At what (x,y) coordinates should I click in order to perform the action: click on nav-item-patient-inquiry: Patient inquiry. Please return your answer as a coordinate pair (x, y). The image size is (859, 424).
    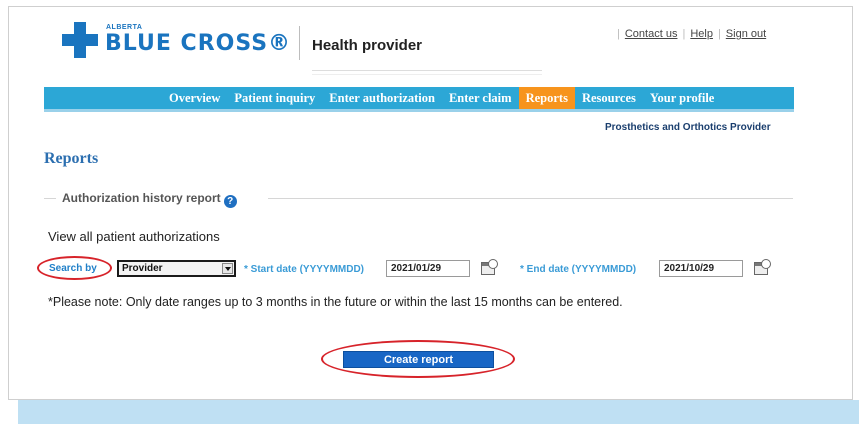
    Looking at the image, I should click on (274, 98).